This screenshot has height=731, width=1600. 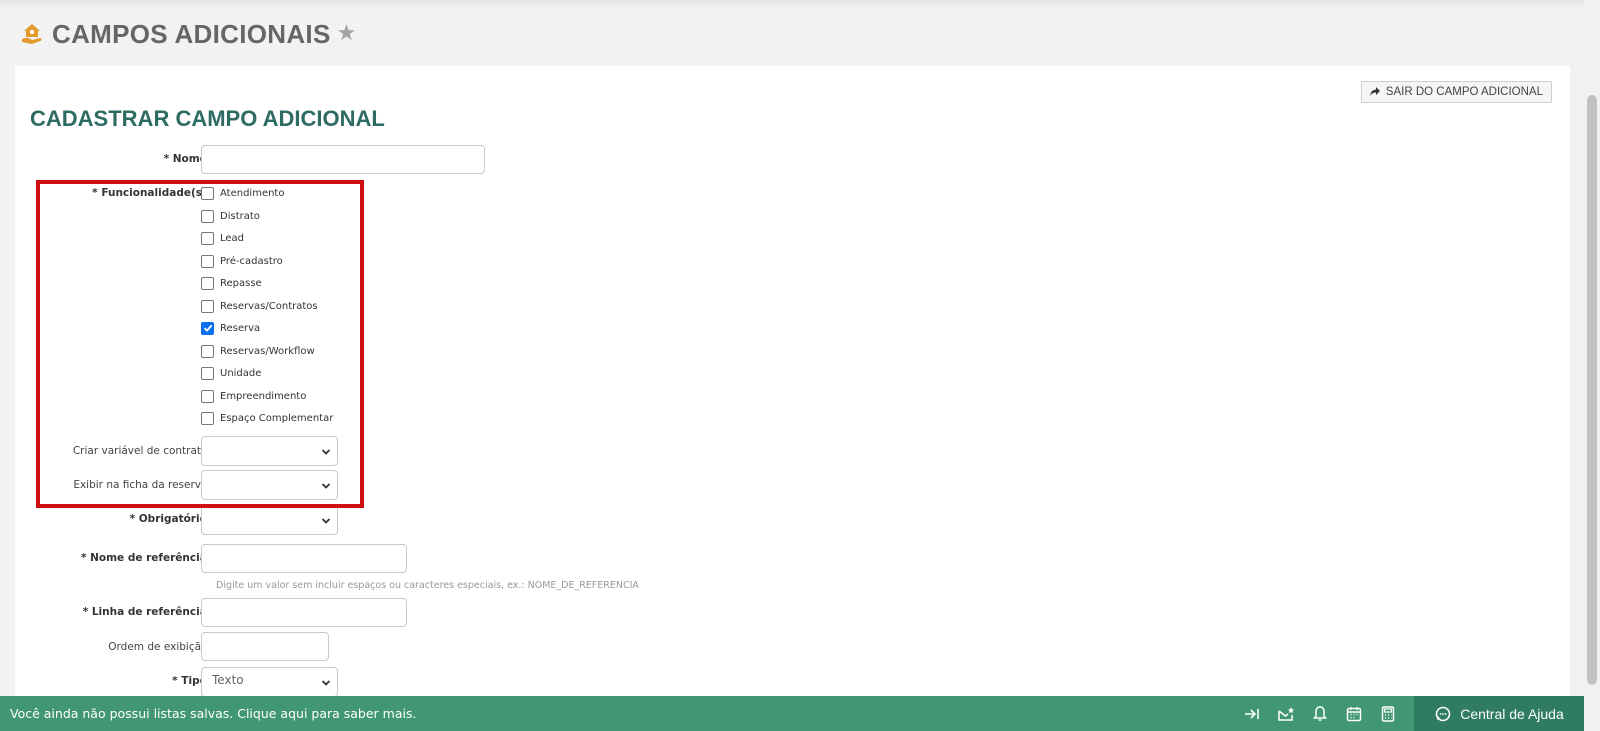 I want to click on exit-button: SAIR DO CAMPO ADICIONAL, so click(x=1456, y=92).